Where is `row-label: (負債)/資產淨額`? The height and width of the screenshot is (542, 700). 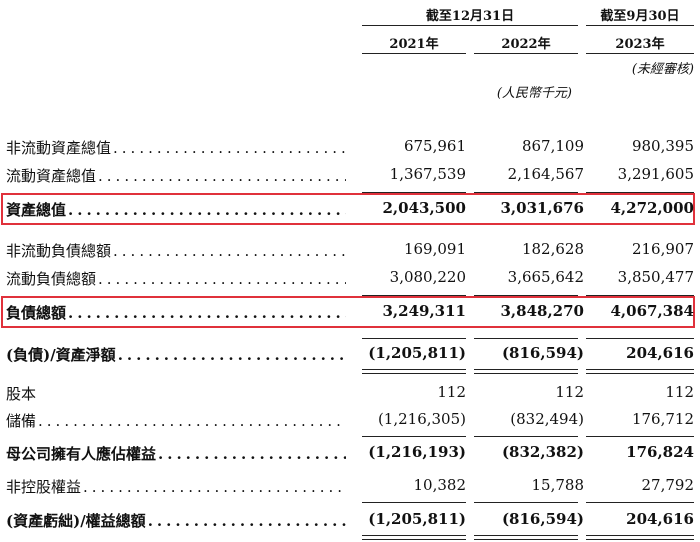 row-label: (負債)/資產淨額 is located at coordinates (62, 355).